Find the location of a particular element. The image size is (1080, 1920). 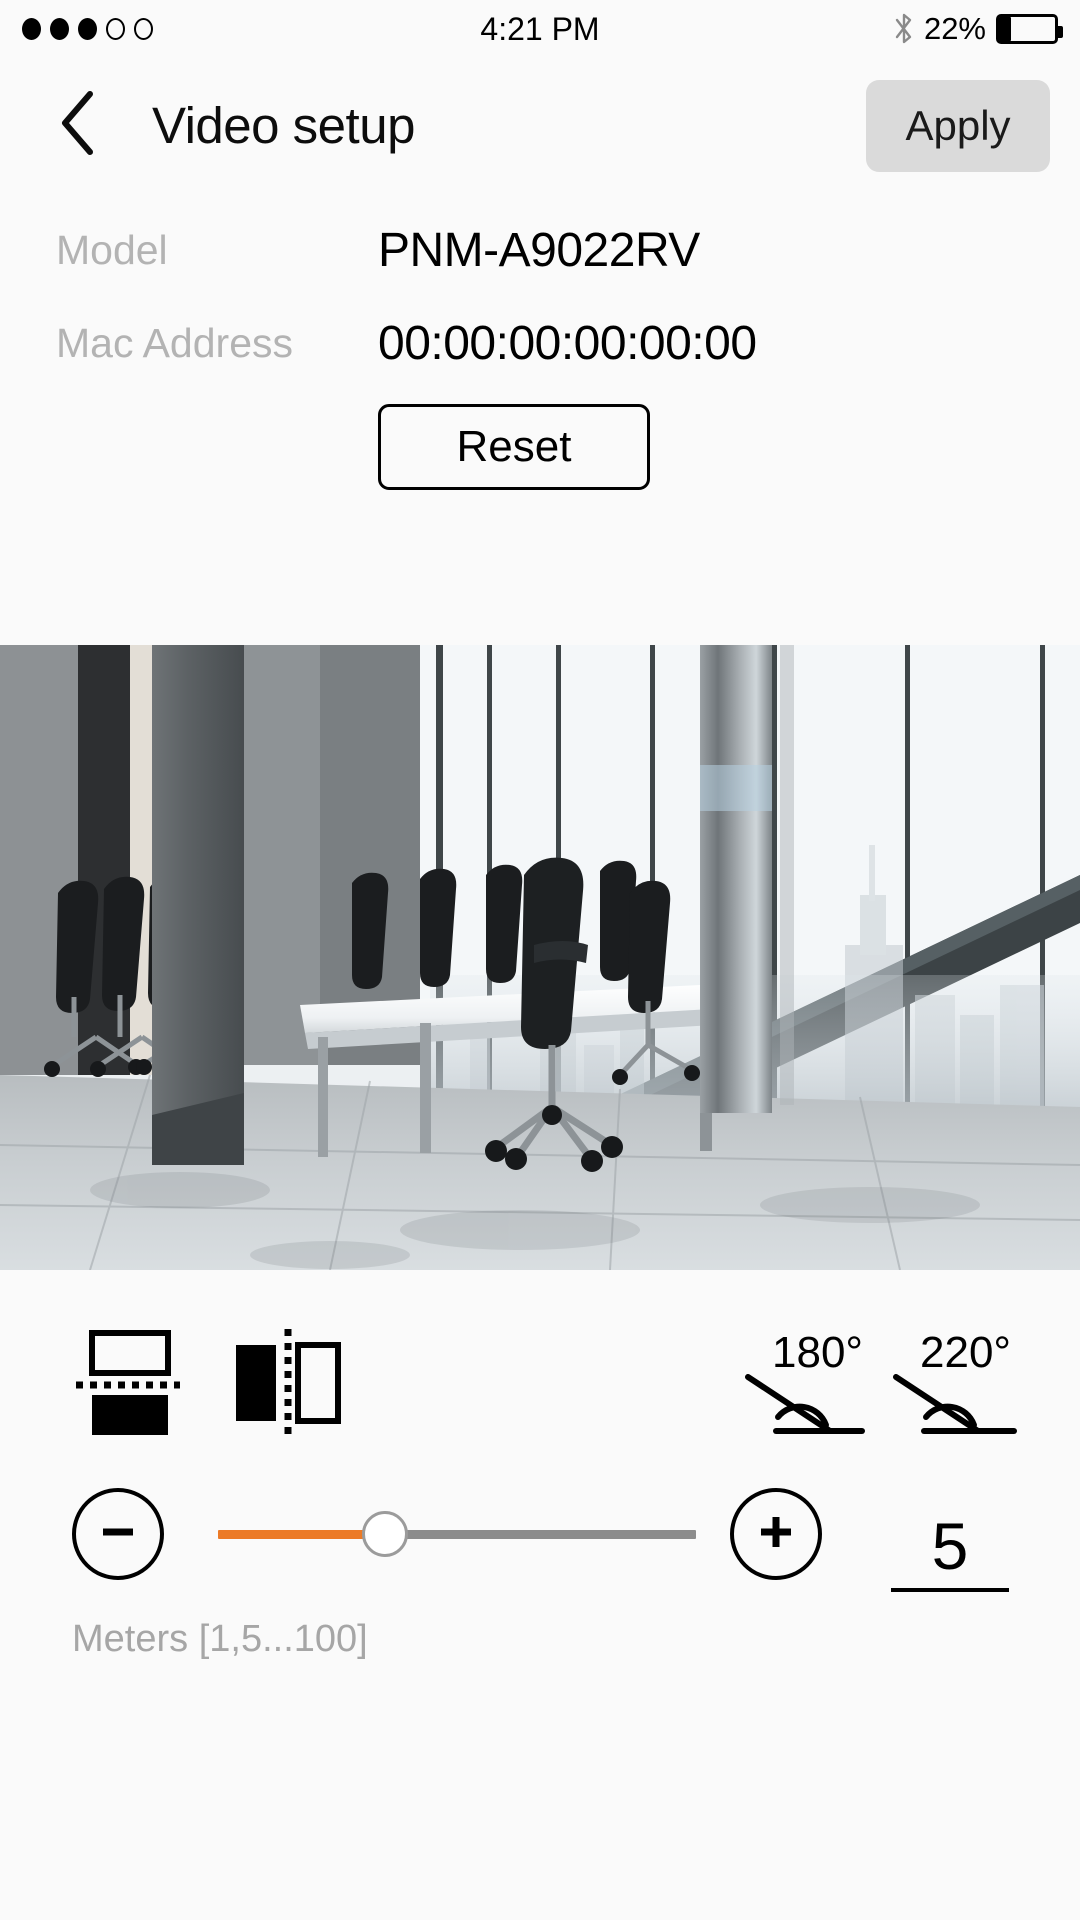

chevron-left-icon is located at coordinates (78, 125).